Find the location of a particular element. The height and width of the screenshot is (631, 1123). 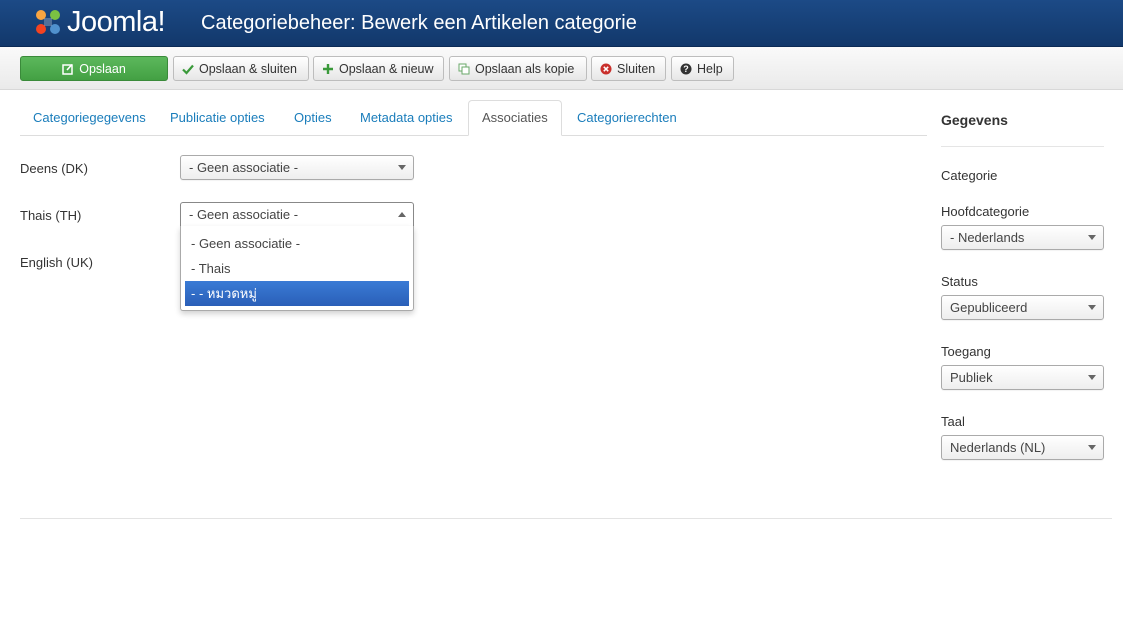

tab-associaties: Associaties is located at coordinates (515, 118).